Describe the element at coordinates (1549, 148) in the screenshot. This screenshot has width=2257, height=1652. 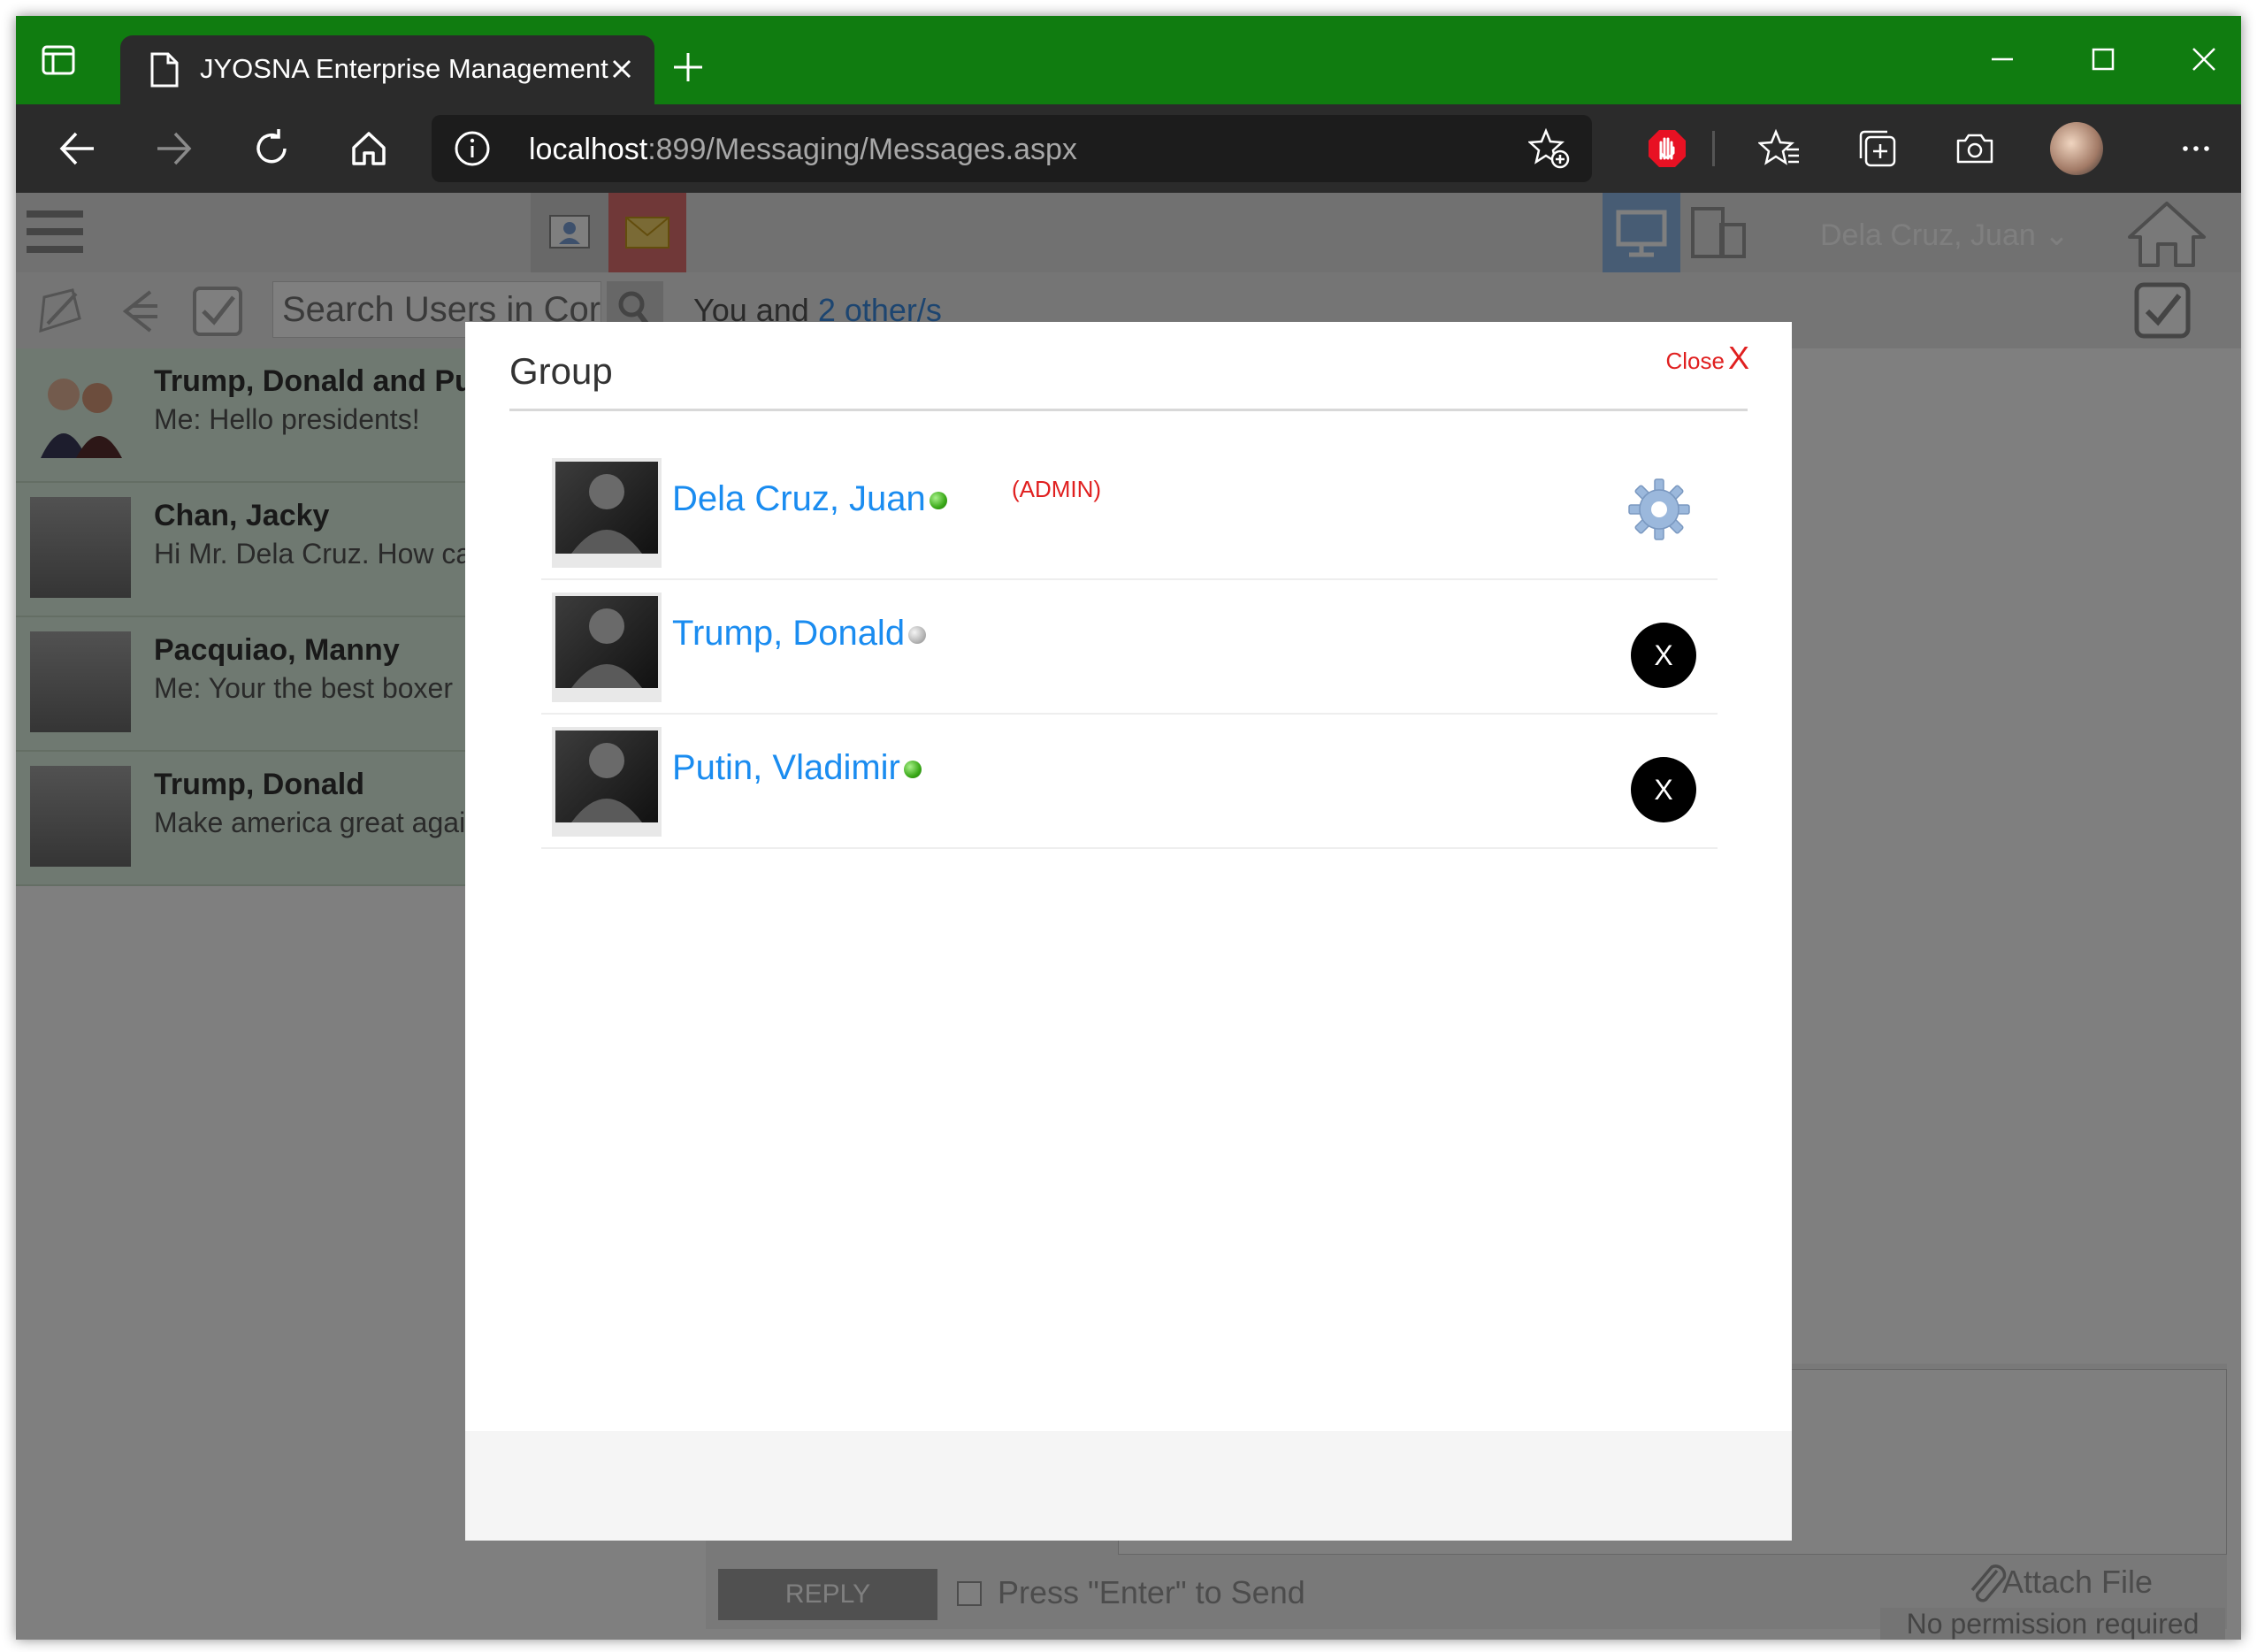
I see `add-favorite-icon` at that location.